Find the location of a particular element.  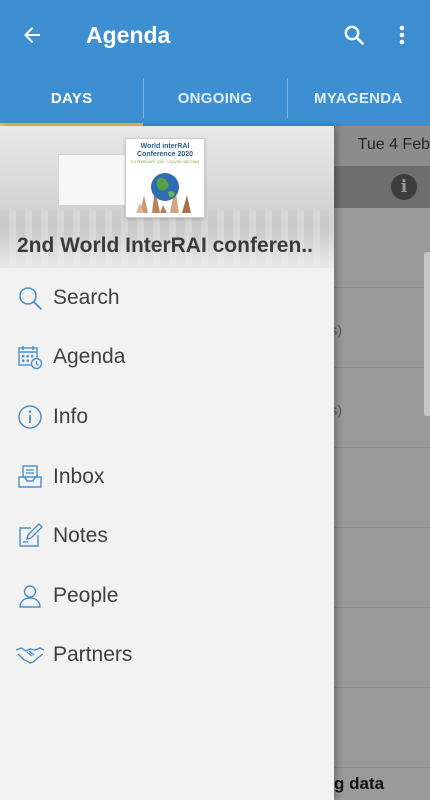

drawer-item-label: Notes is located at coordinates (80, 536).